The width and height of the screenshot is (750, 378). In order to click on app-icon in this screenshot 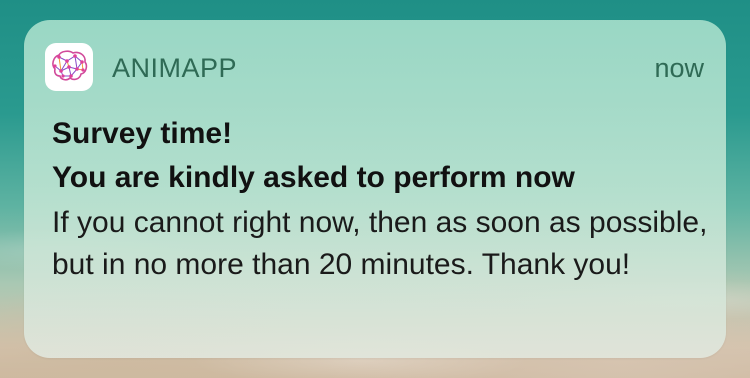, I will do `click(69, 67)`.